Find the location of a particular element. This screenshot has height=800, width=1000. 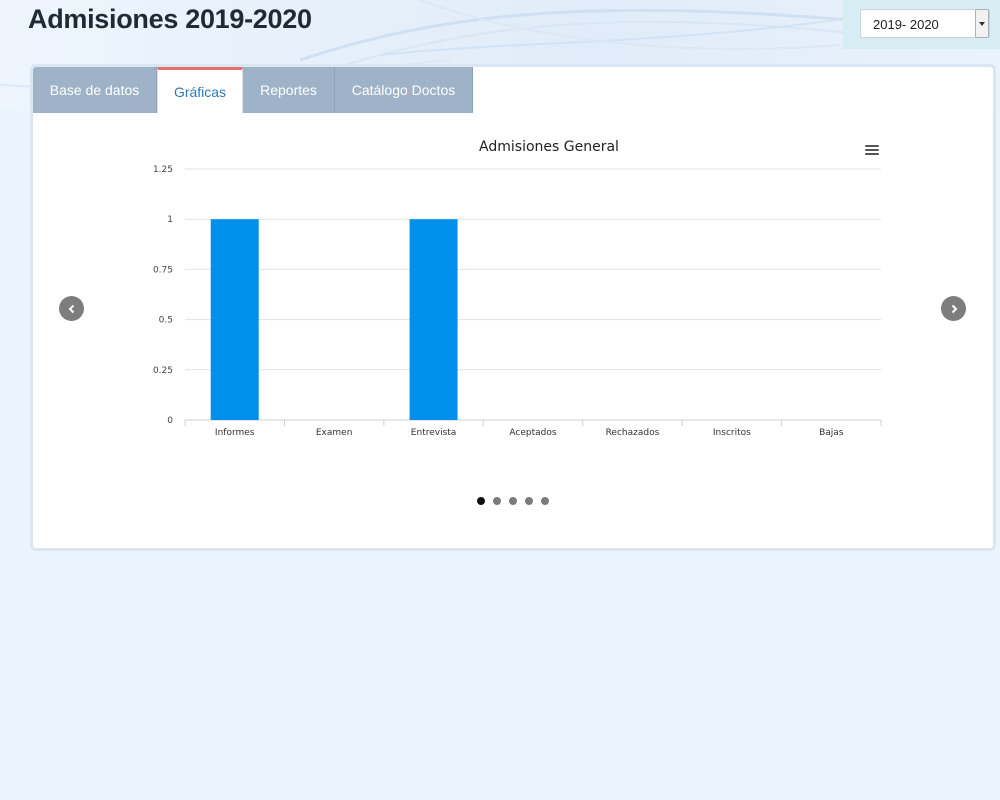

y-tick-label: 0.25 is located at coordinates (163, 371).